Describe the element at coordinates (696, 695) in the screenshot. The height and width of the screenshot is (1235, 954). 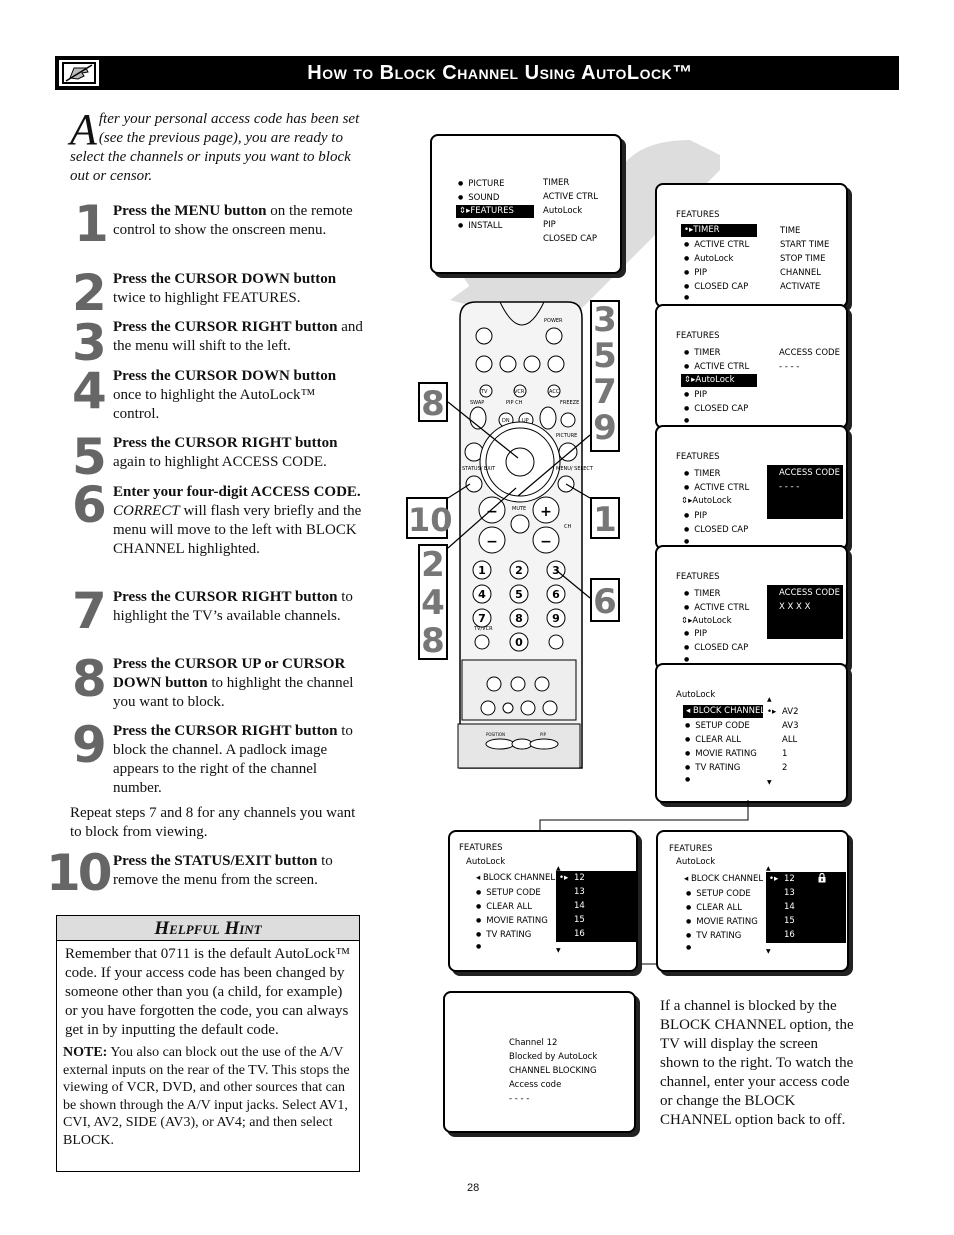
I see `screen-title: AutoLock` at that location.